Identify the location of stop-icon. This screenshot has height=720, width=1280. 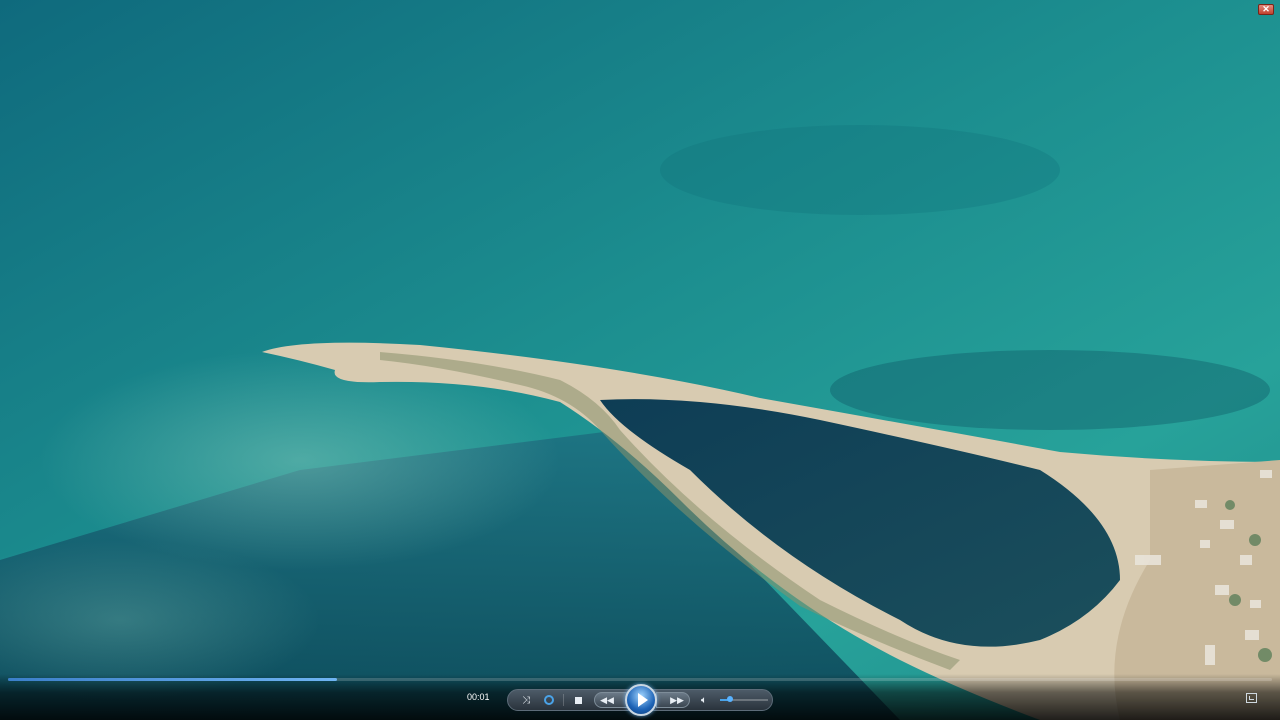
(578, 700).